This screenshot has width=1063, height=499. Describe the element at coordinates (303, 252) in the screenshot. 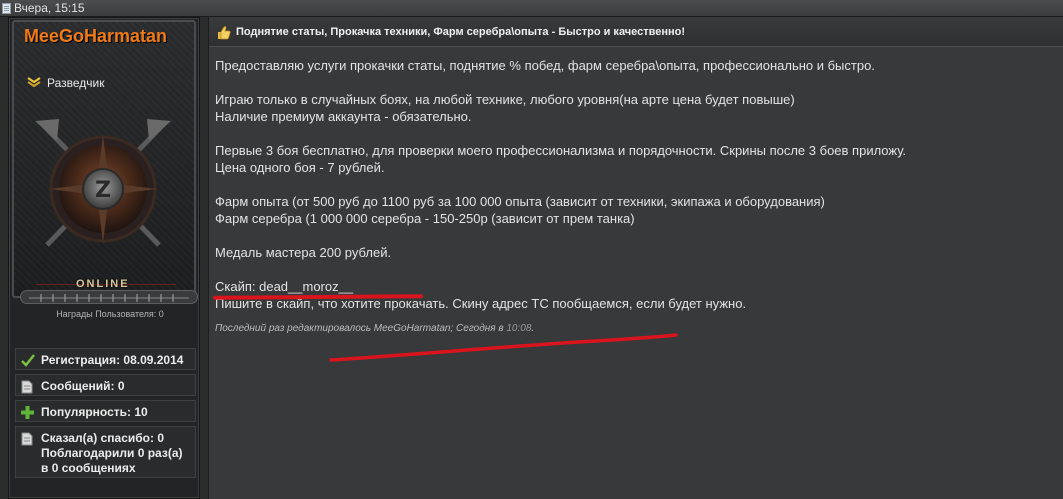

I see `post-line: Медаль мастера 200 рублей.` at that location.